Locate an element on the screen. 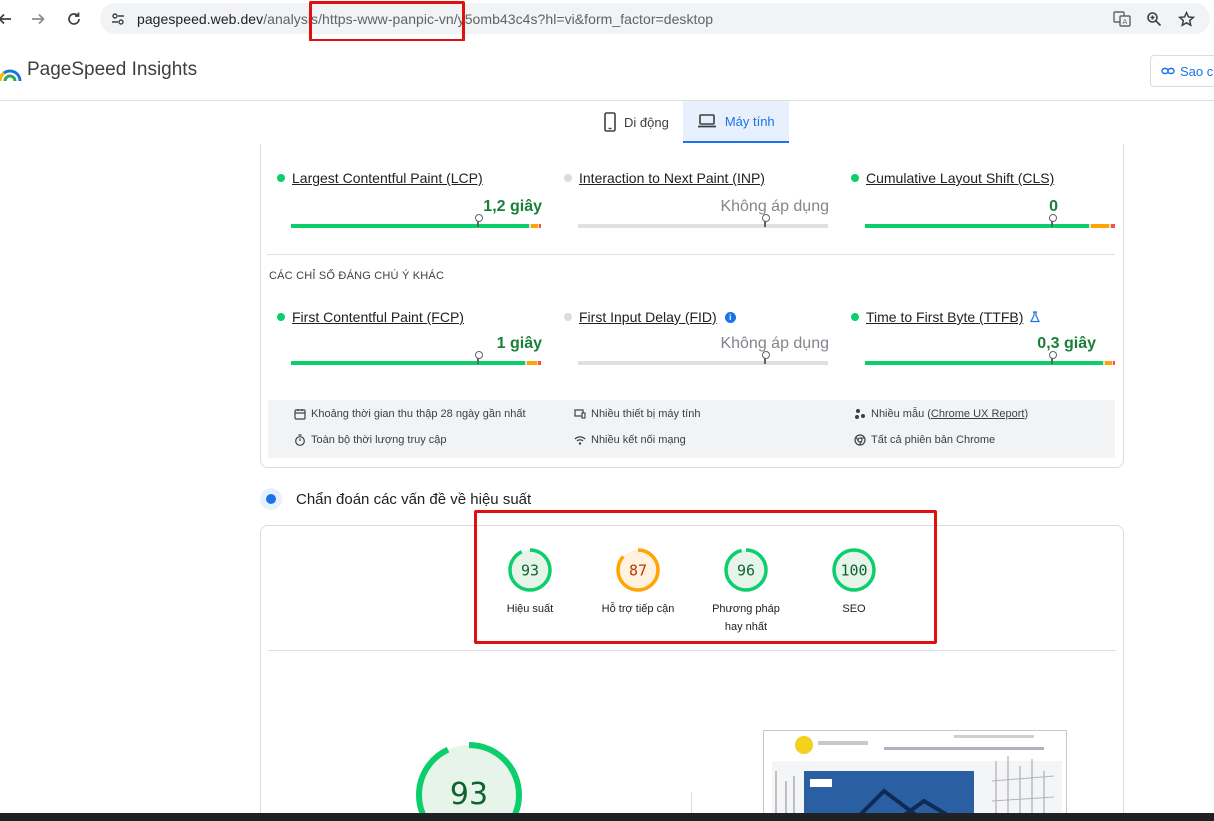 The height and width of the screenshot is (821, 1214). gauge-ring: 93 is located at coordinates (530, 570).